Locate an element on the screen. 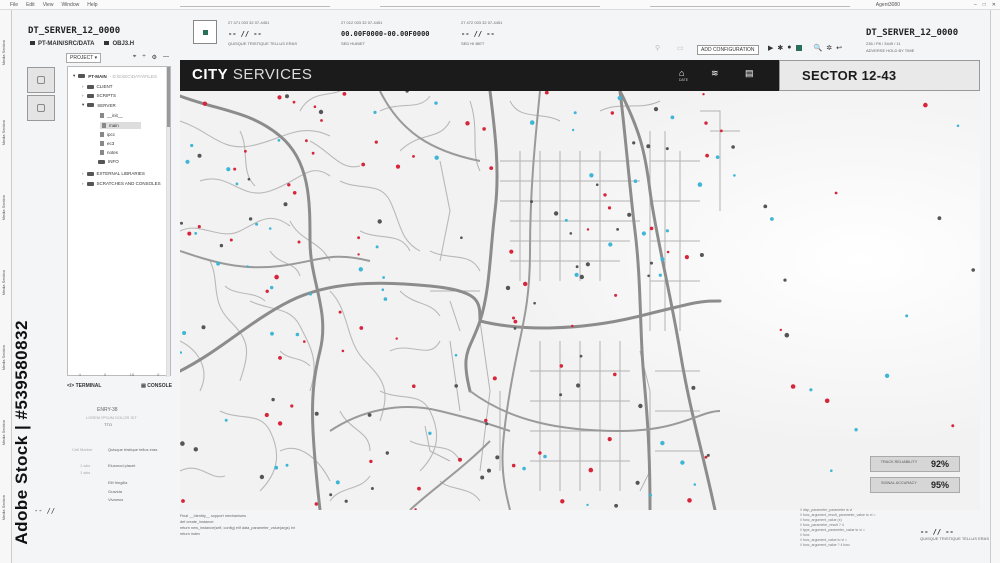  menu-file: File is located at coordinates (14, 5).